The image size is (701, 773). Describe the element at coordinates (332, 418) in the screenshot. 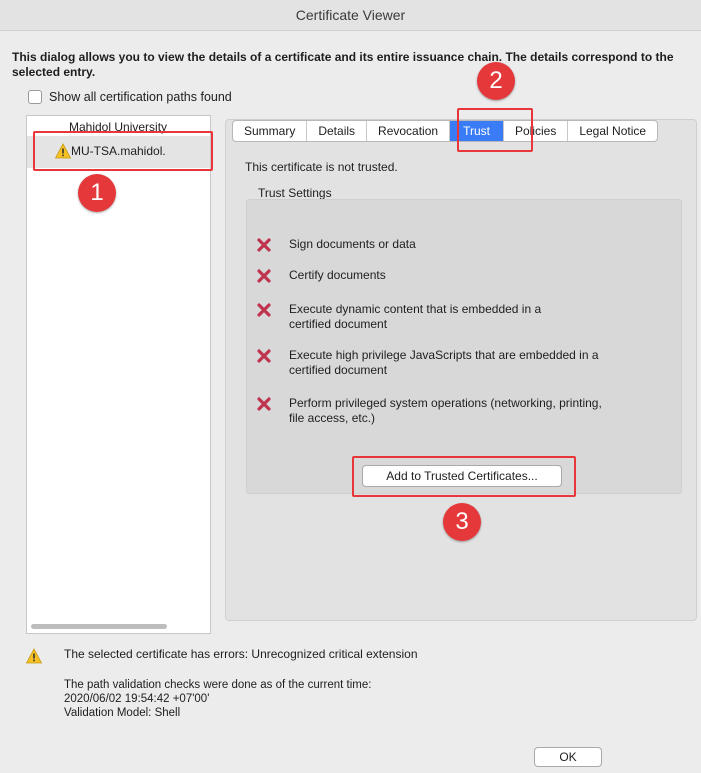

I see `trust-item-label-cont: file access, etc.)` at that location.